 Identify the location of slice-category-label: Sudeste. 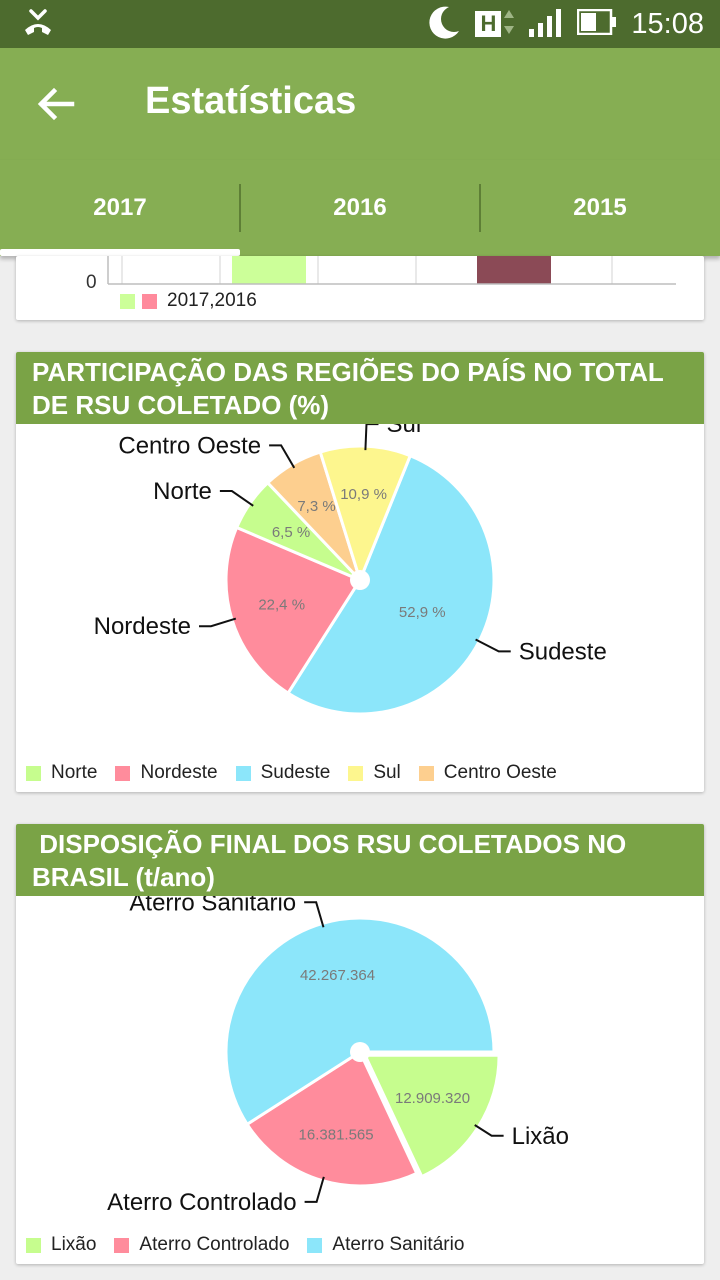
(563, 651).